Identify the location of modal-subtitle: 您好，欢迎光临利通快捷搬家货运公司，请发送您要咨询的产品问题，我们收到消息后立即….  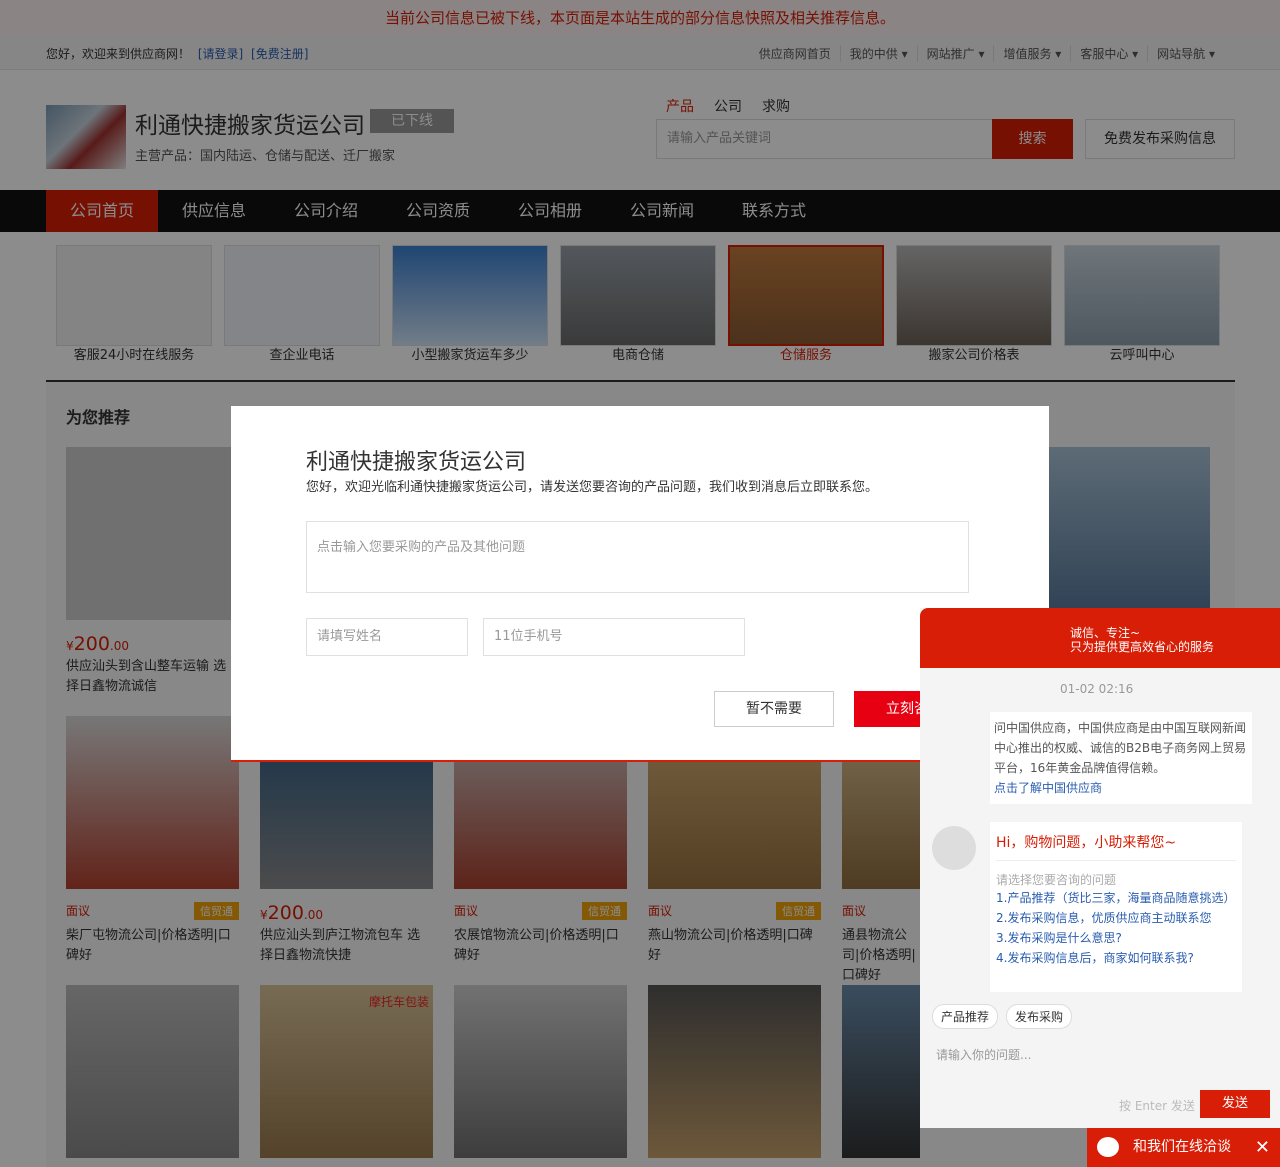
(592, 487).